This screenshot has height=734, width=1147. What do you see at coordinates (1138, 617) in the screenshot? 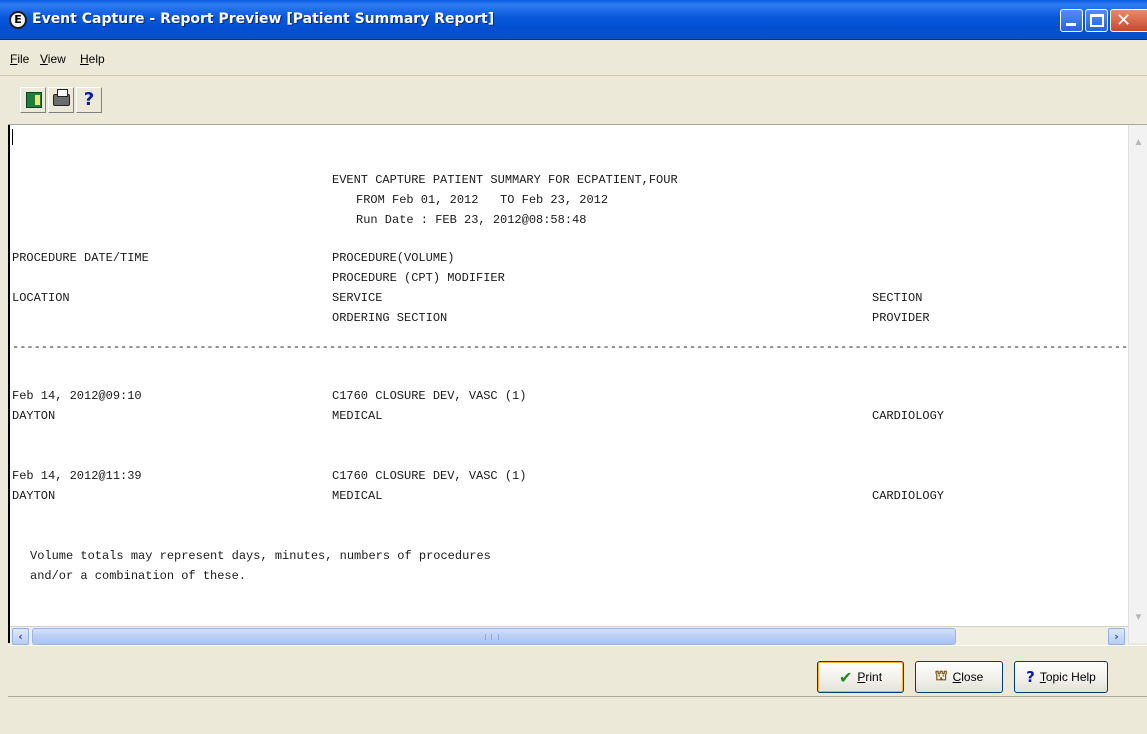
I see `scroll-down-icon: ▼` at bounding box center [1138, 617].